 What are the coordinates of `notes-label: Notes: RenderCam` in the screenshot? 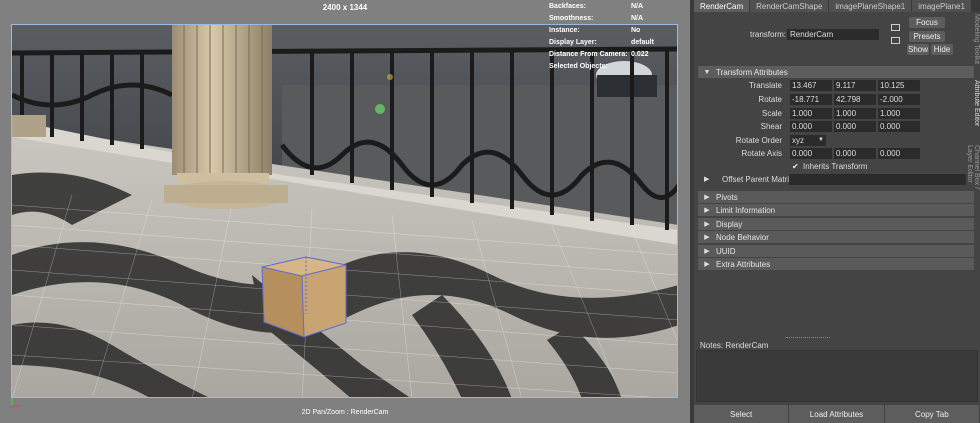 It's located at (734, 345).